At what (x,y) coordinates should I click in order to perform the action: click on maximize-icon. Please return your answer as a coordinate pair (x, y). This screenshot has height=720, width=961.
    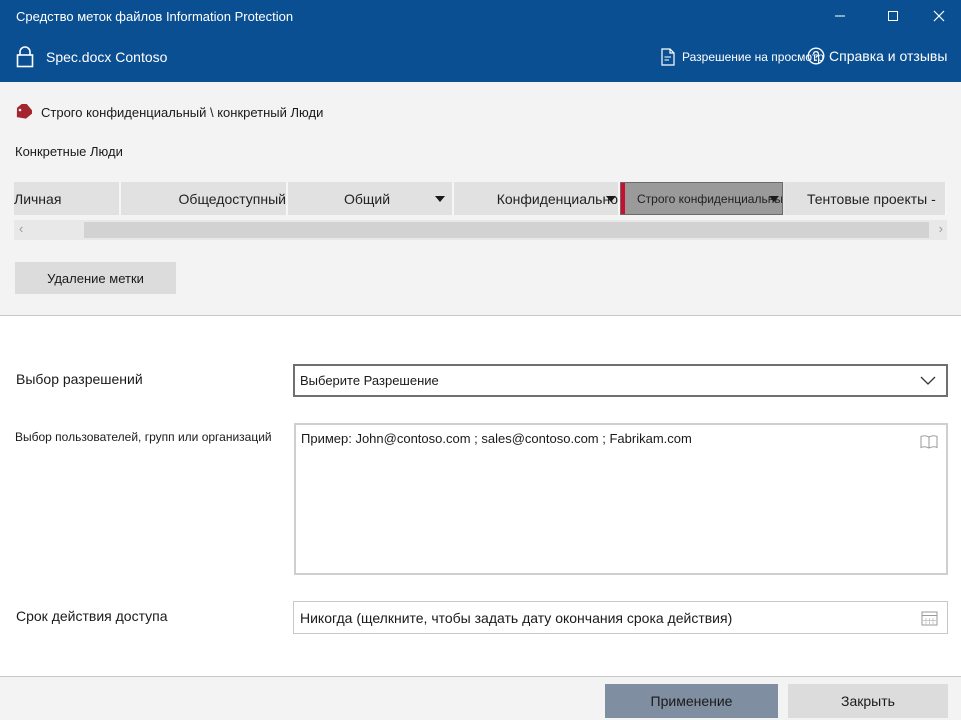
    Looking at the image, I should click on (893, 16).